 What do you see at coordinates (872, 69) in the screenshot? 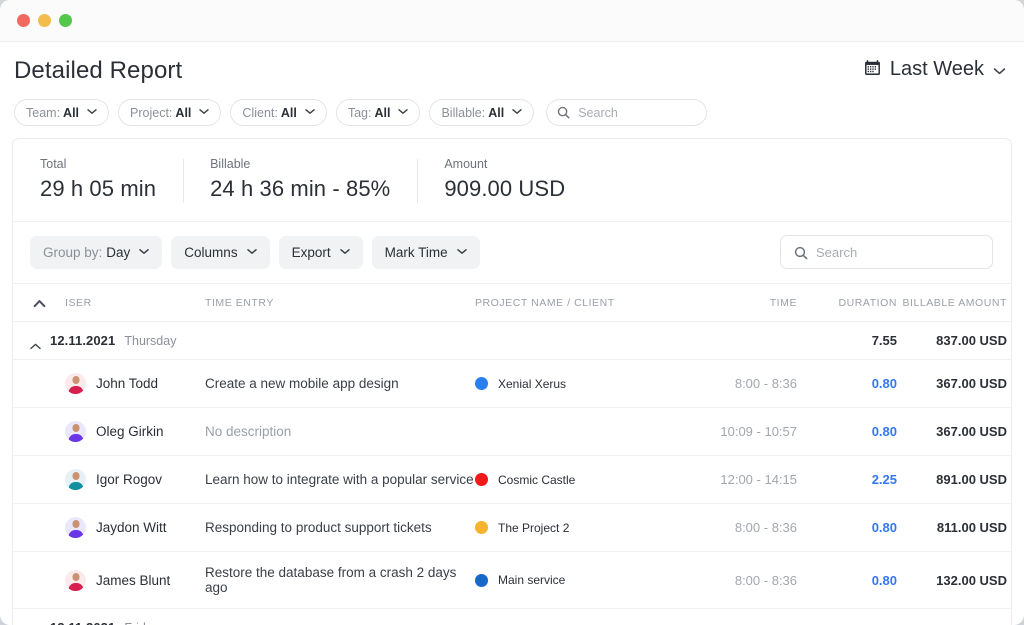
I see `calendar-icon` at bounding box center [872, 69].